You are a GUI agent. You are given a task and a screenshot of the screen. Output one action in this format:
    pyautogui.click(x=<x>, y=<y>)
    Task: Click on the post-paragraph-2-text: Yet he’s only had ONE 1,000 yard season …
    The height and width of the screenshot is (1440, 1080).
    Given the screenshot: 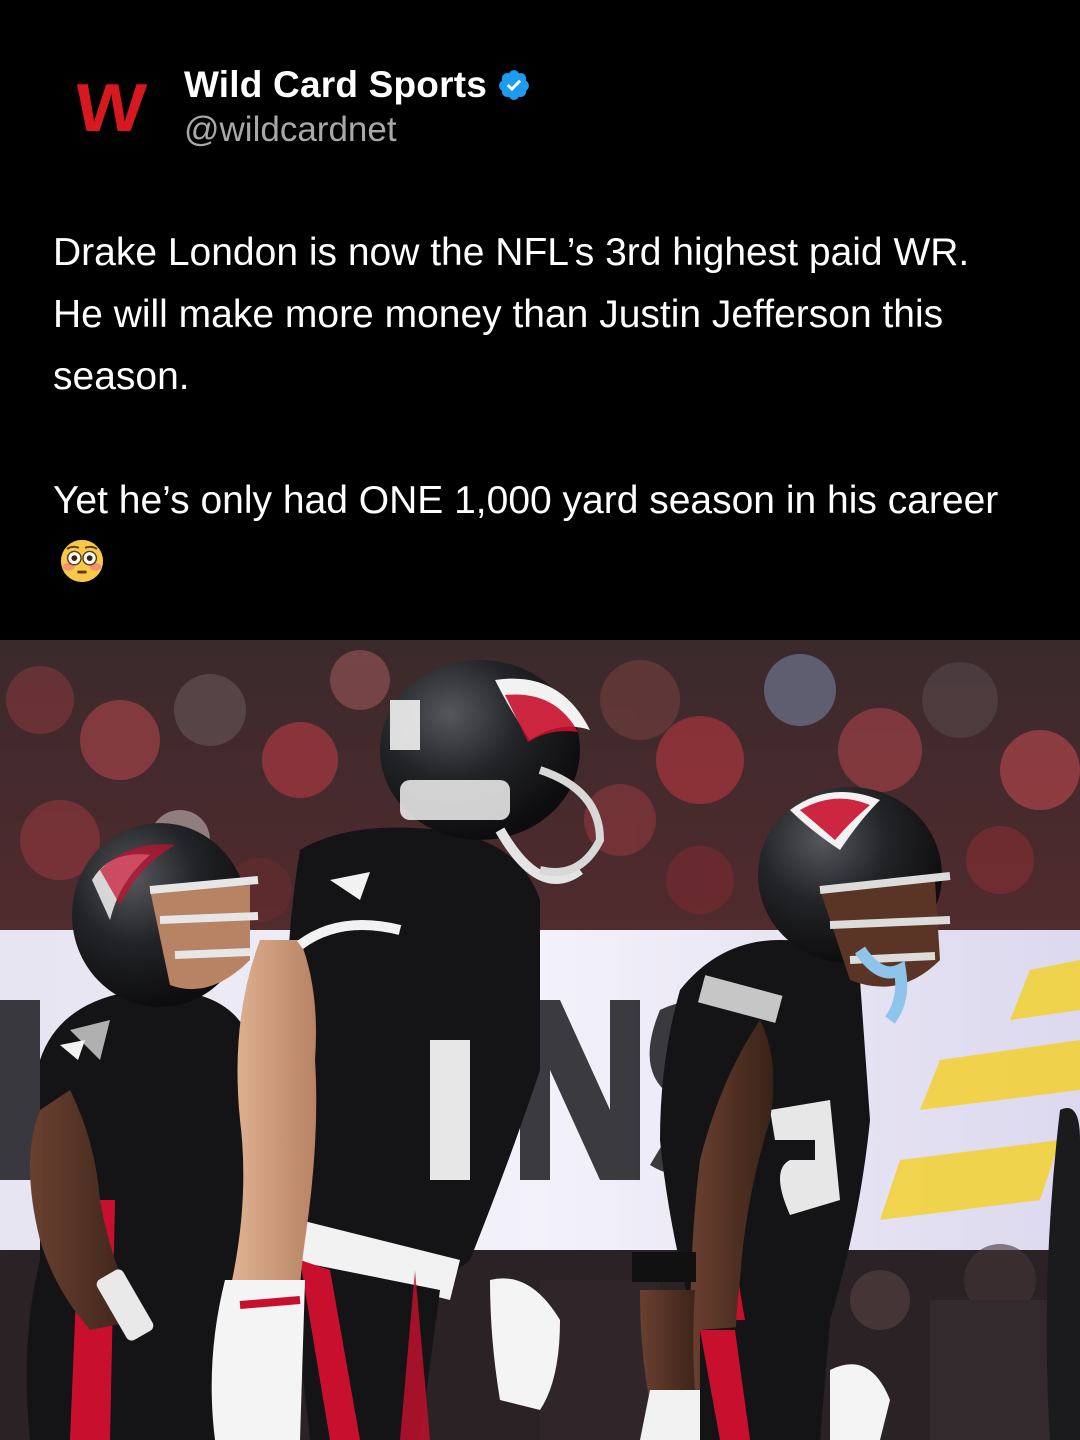 What is the action you would take?
    pyautogui.click(x=526, y=500)
    